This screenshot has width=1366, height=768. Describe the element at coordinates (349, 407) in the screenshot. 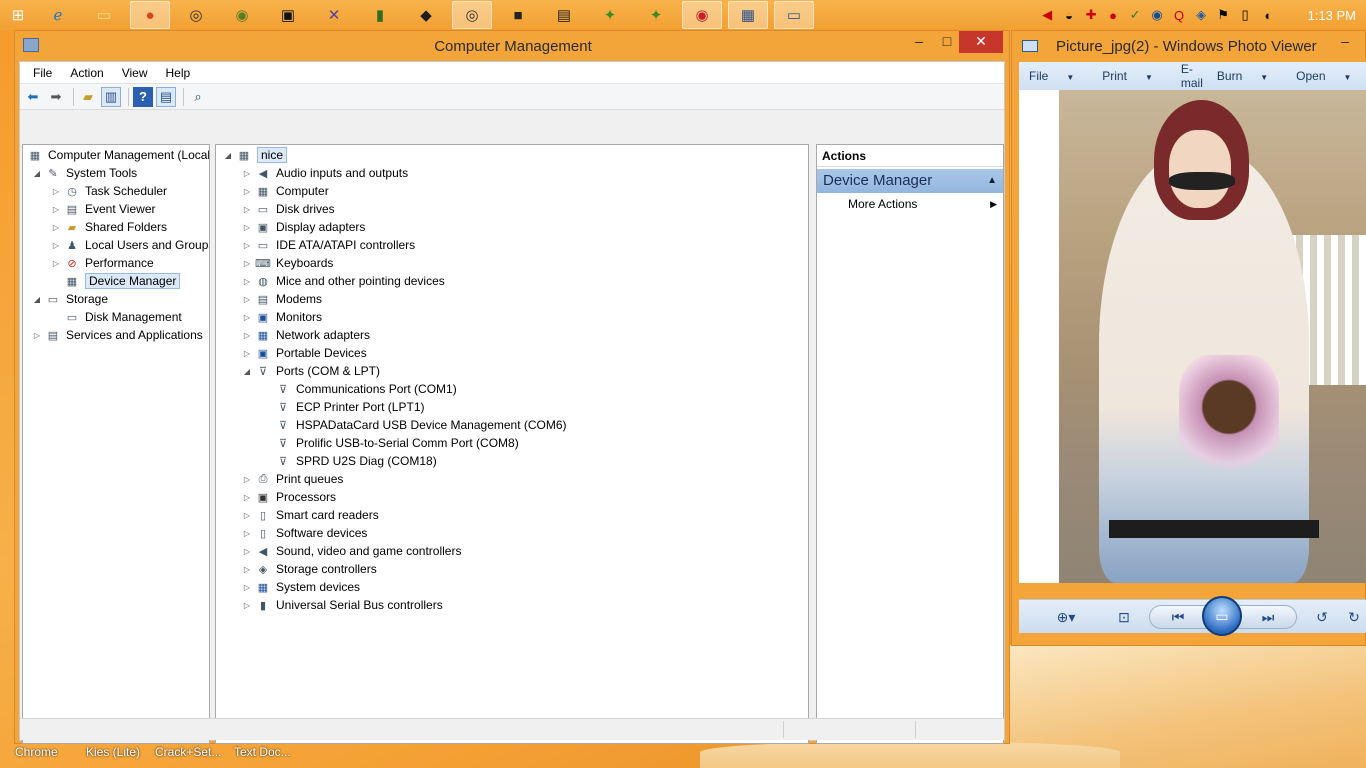

I see `port-item: ⊽ ECP Printer Port (LPT1)` at that location.